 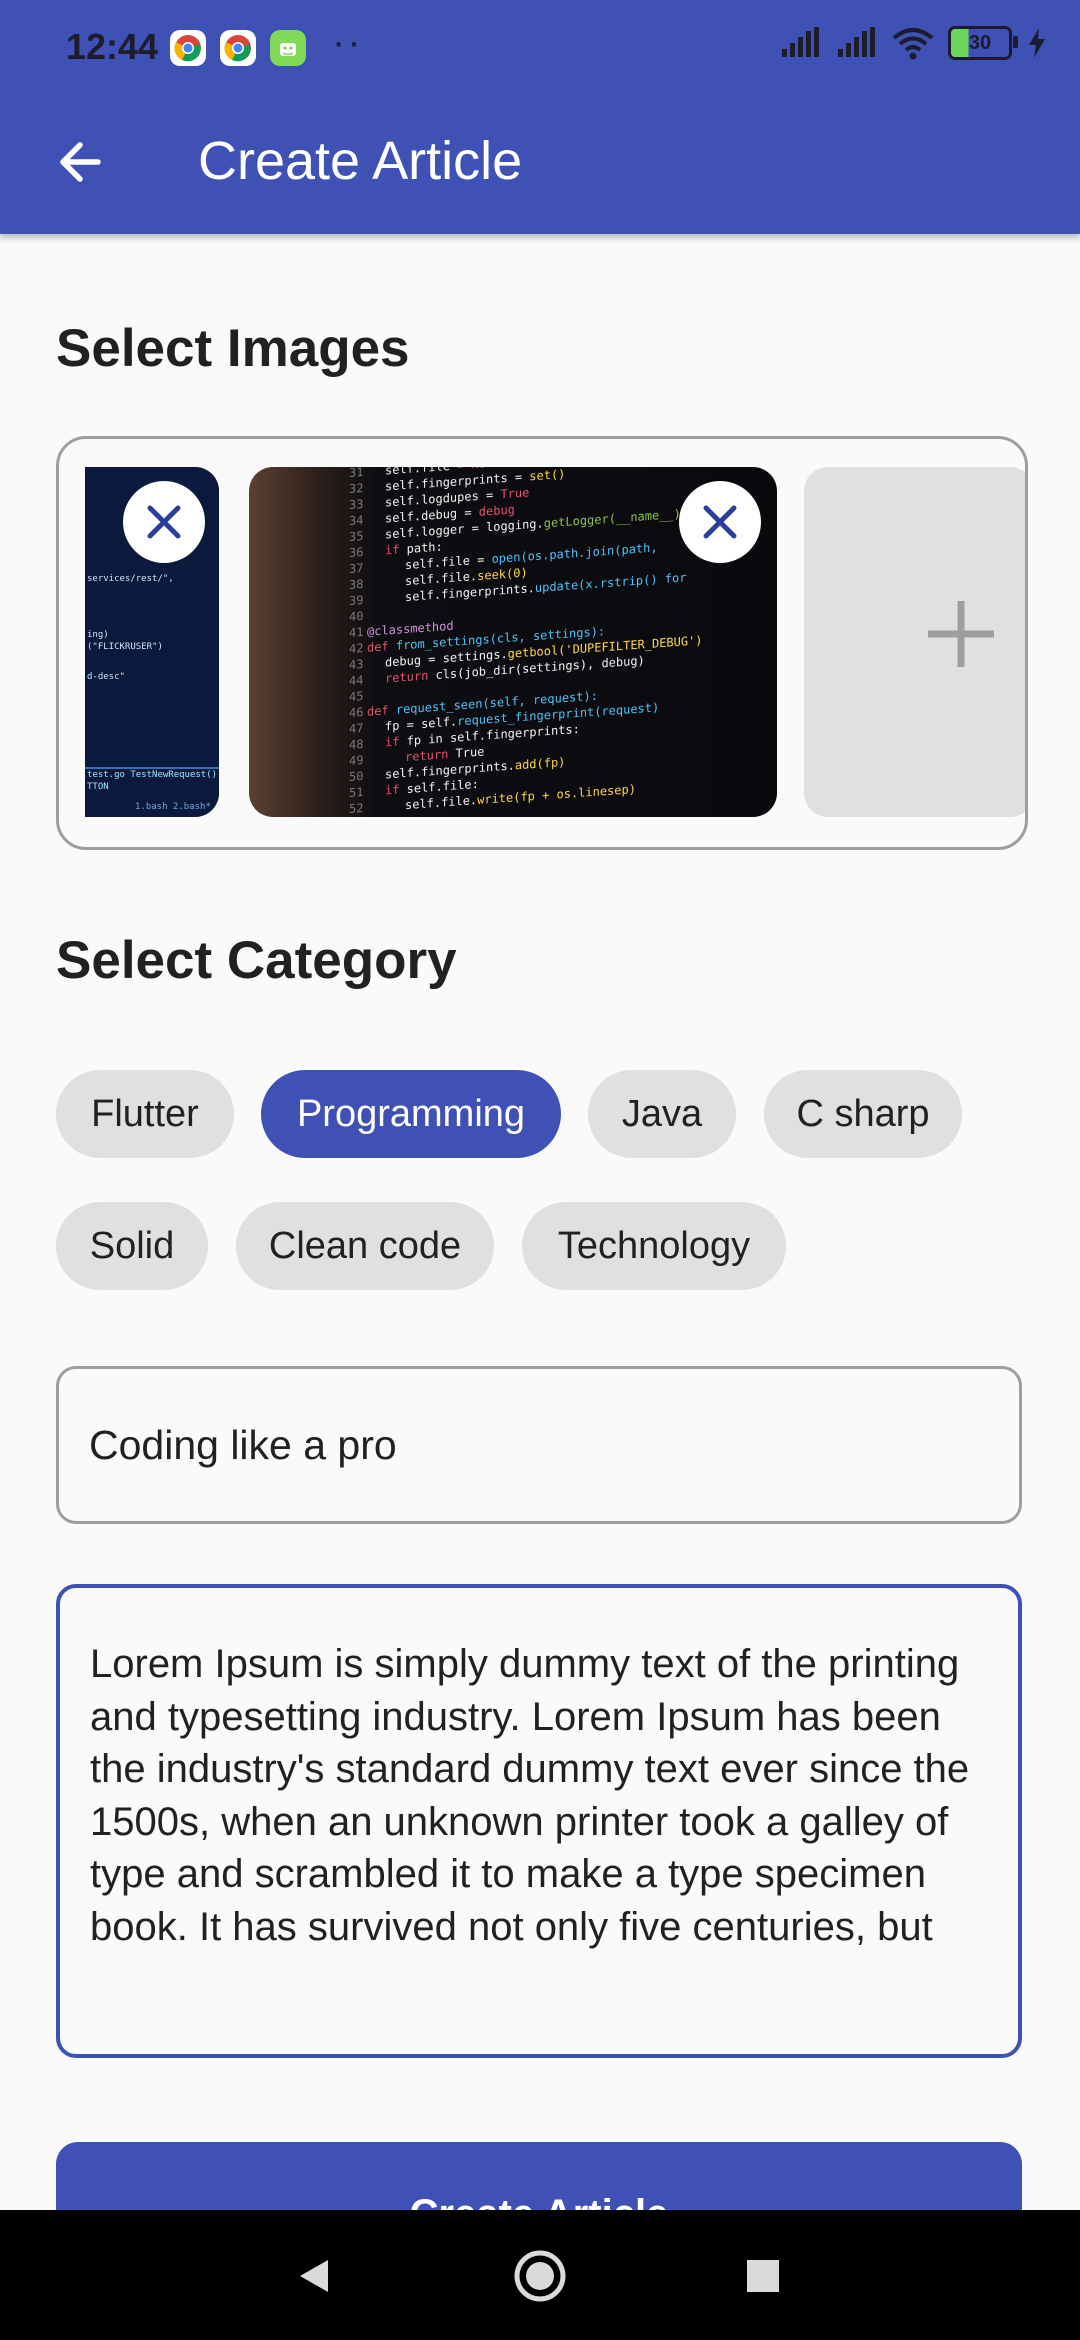 What do you see at coordinates (98, 635) in the screenshot?
I see `svg-text: ing)` at bounding box center [98, 635].